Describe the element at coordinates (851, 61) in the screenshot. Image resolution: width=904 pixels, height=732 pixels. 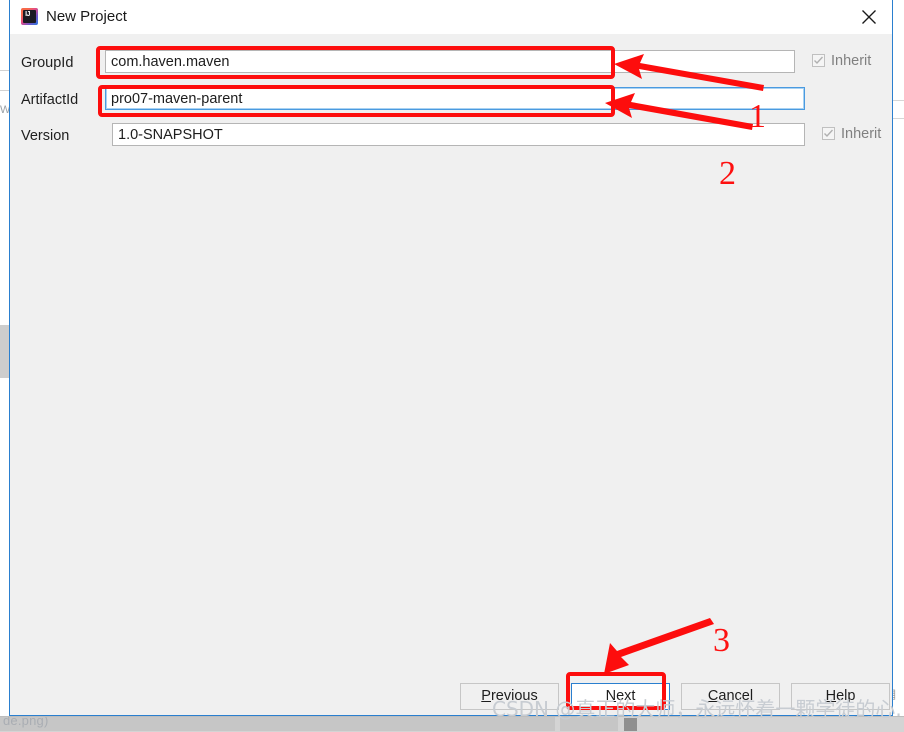
I see `groupid-inherit-label: Inherit` at that location.